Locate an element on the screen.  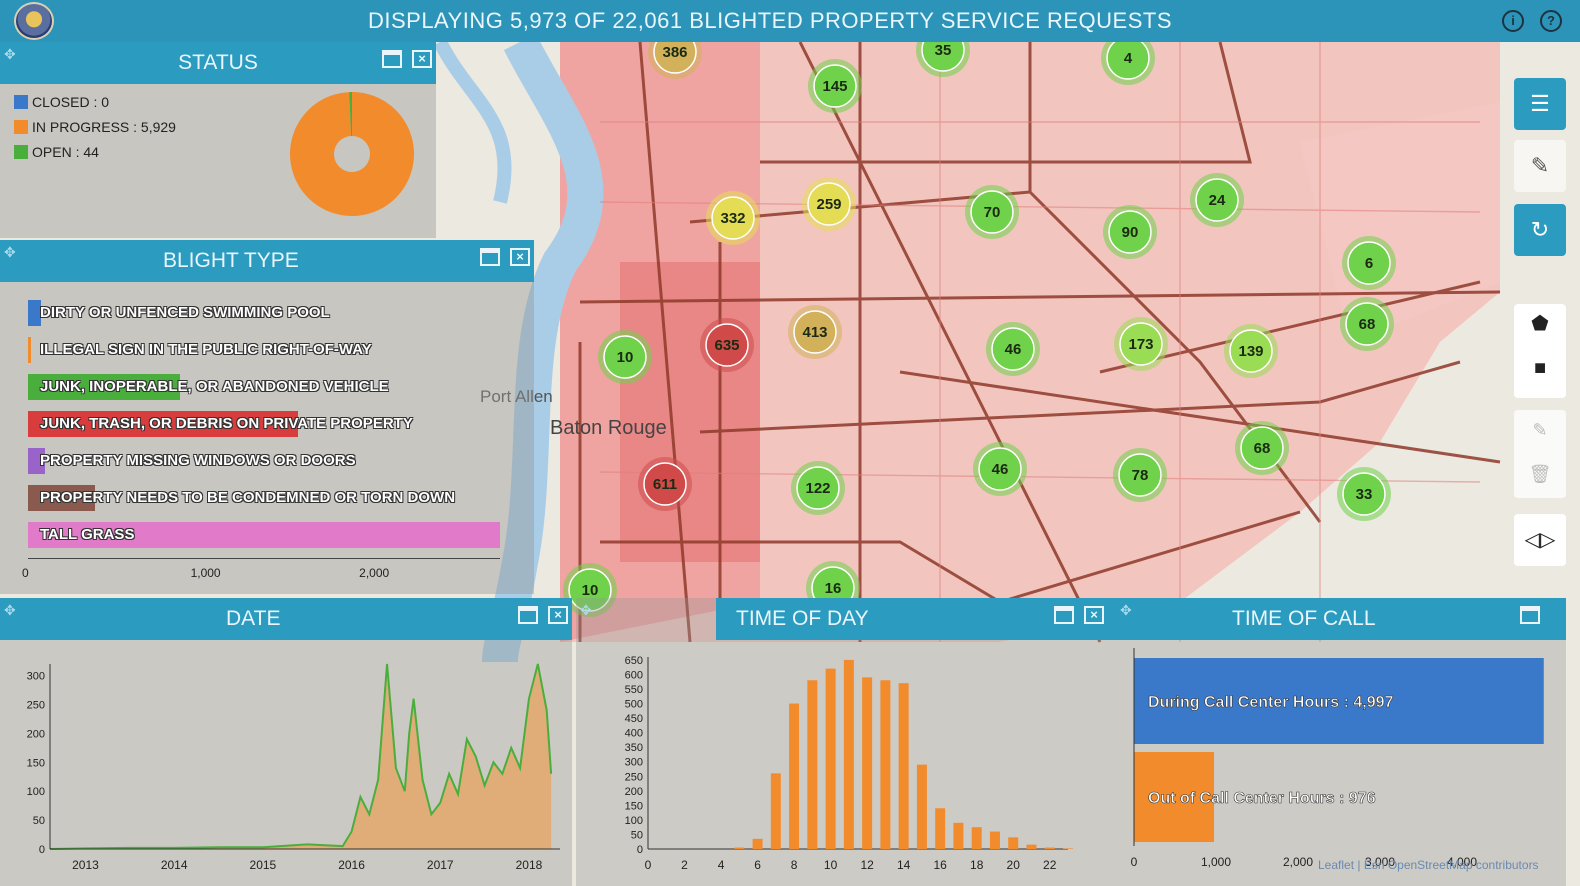
blight-bar-row: TALL GRASS is located at coordinates (264, 535).